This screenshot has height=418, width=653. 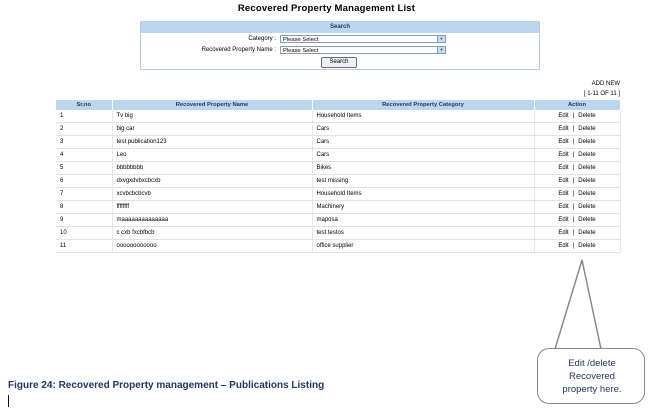 I want to click on table-row: 8 ffffffff Machinery Edit | Delete, so click(x=338, y=207).